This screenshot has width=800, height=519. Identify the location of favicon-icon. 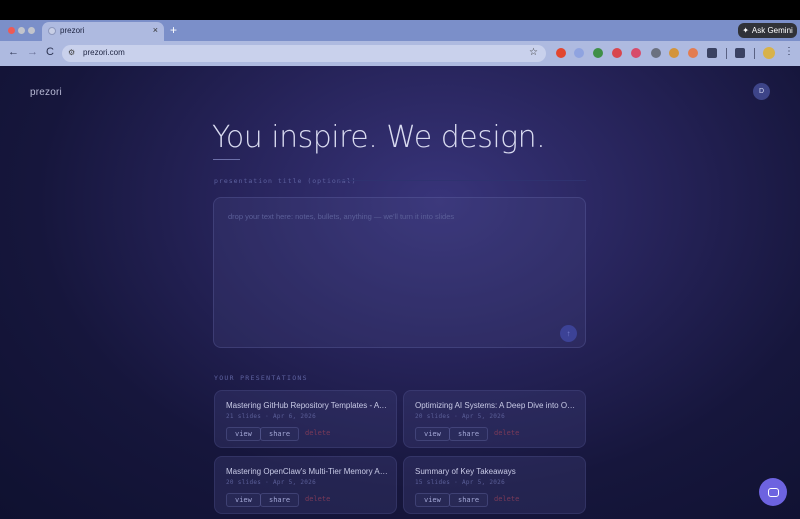
(52, 31).